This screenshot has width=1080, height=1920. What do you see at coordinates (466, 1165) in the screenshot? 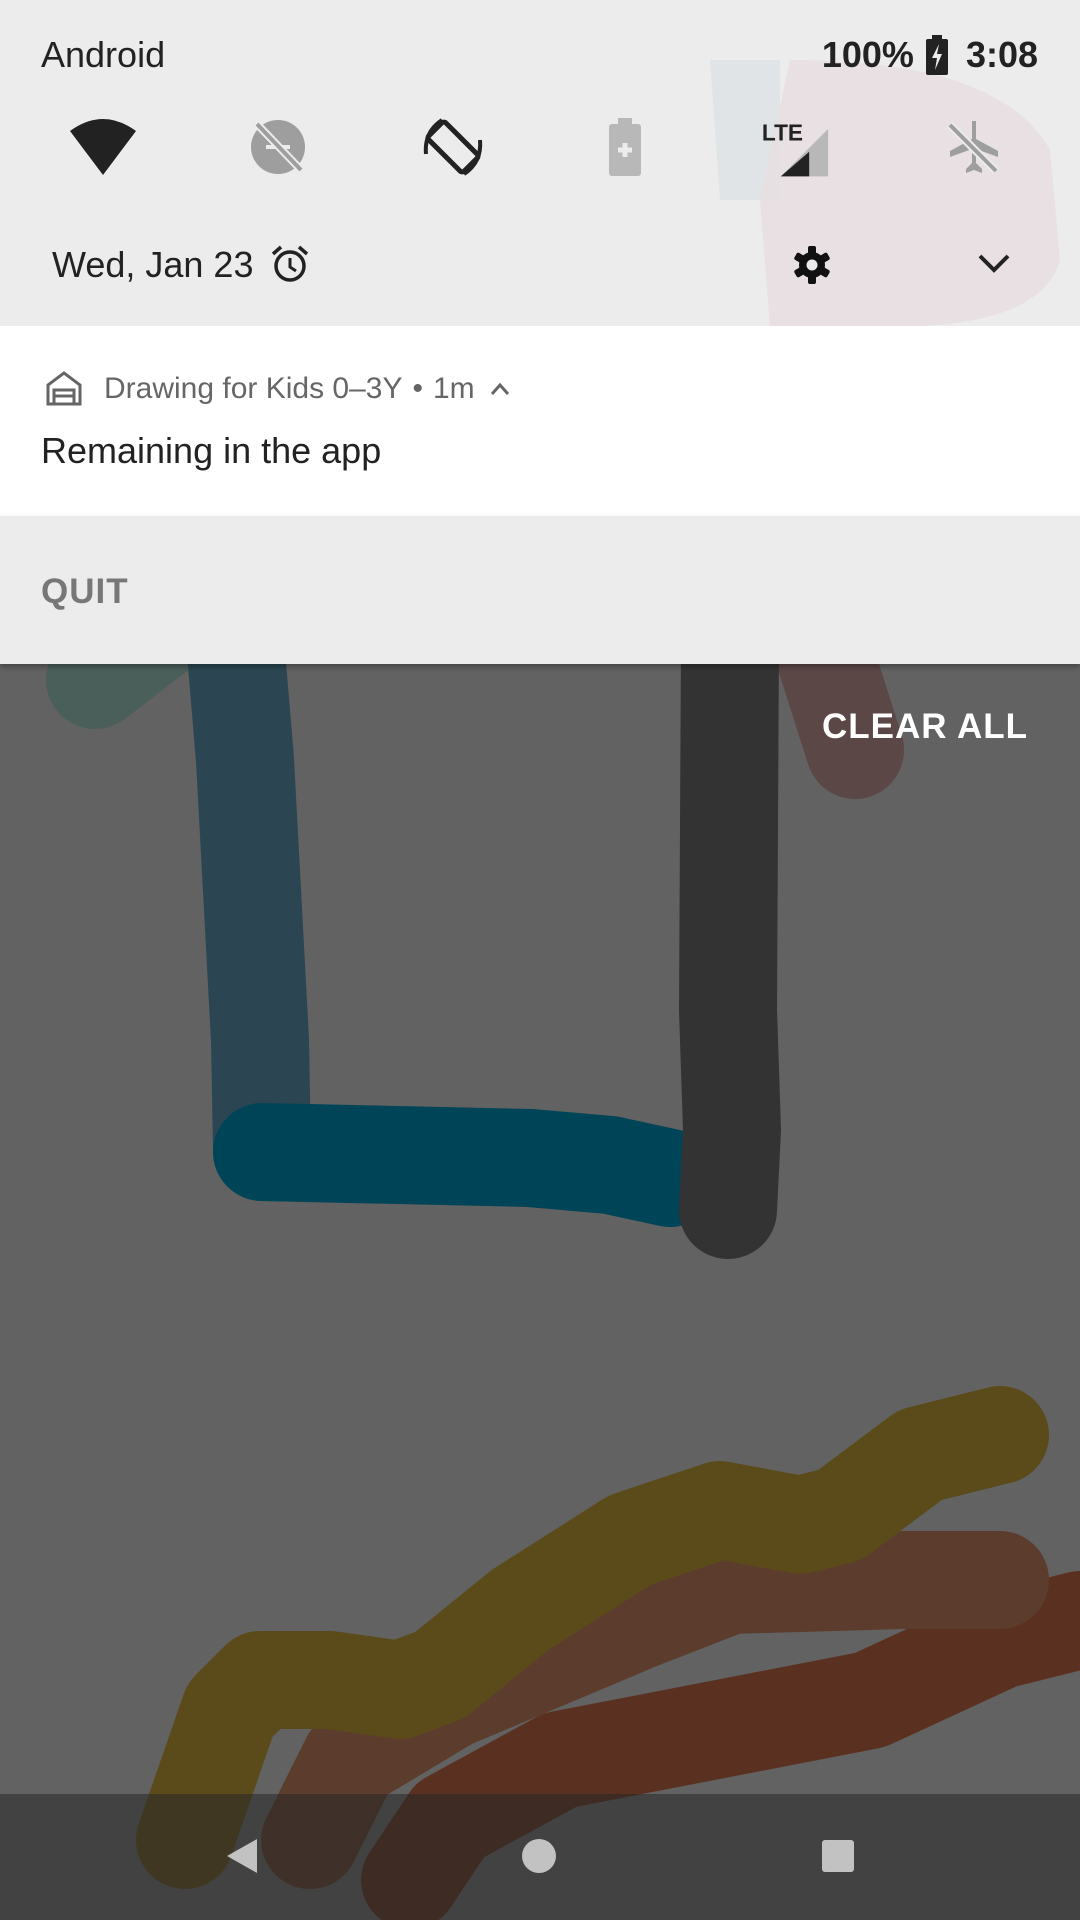
I see `stroke-darkblue-horizontal` at bounding box center [466, 1165].